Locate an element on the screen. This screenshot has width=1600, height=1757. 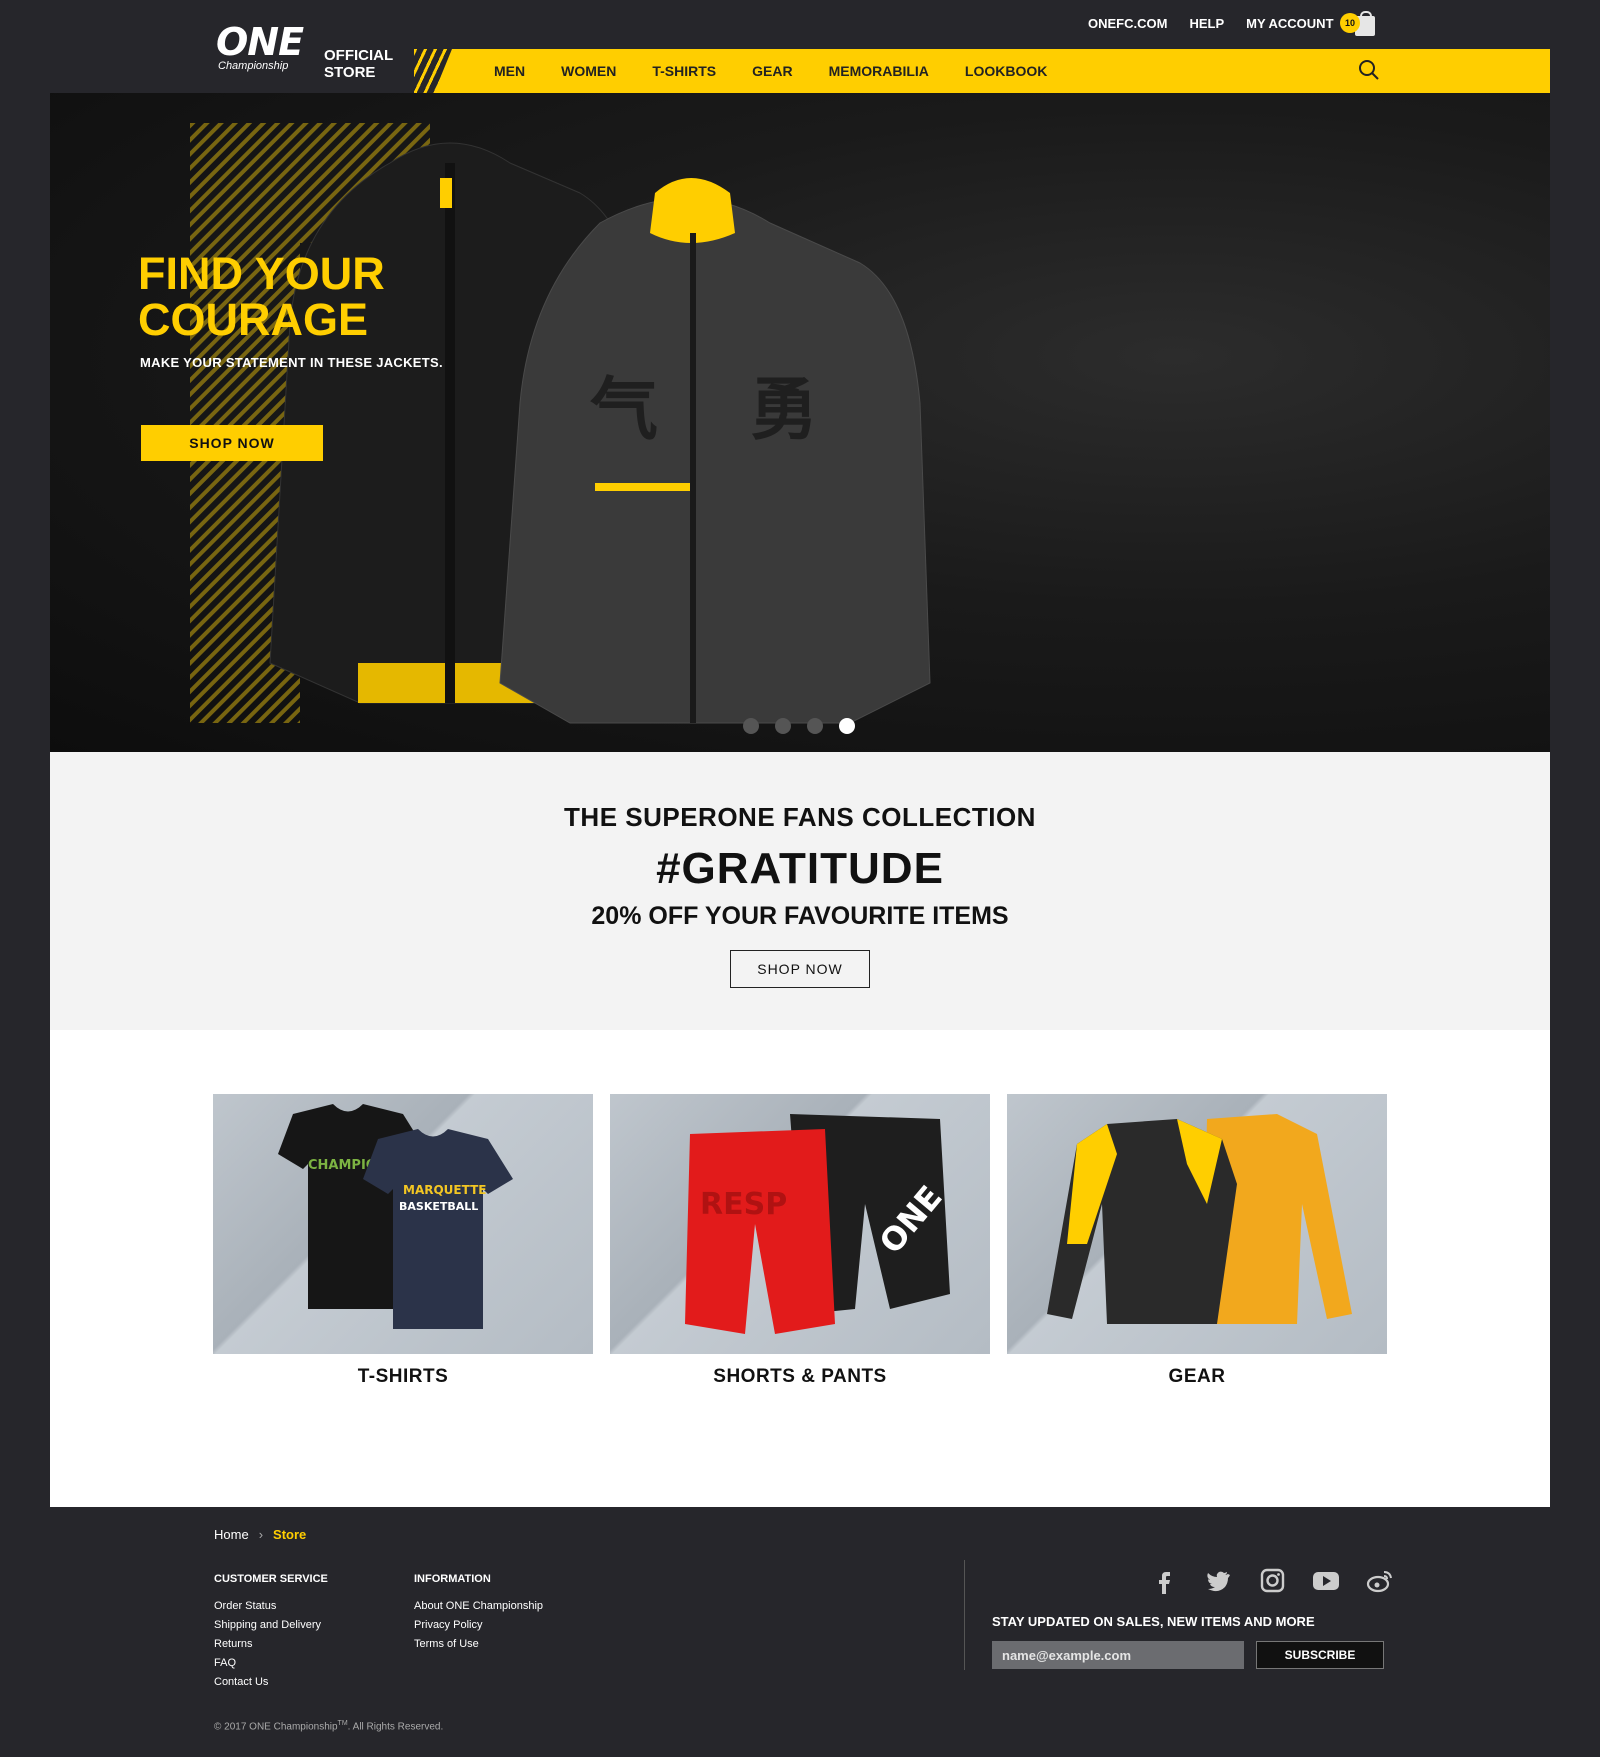
hero-title-line2: COURAGE is located at coordinates (253, 319).